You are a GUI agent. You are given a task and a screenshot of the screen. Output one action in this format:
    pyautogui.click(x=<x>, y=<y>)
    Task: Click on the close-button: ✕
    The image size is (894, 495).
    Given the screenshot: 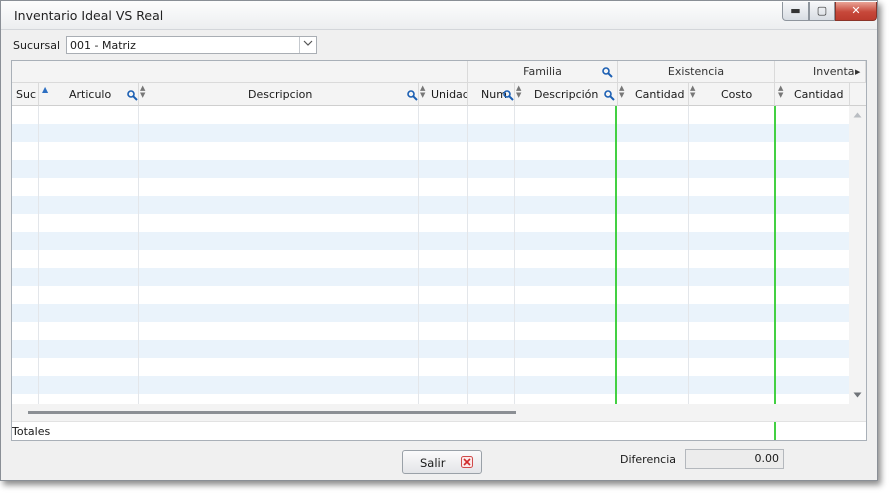 What is the action you would take?
    pyautogui.click(x=856, y=11)
    